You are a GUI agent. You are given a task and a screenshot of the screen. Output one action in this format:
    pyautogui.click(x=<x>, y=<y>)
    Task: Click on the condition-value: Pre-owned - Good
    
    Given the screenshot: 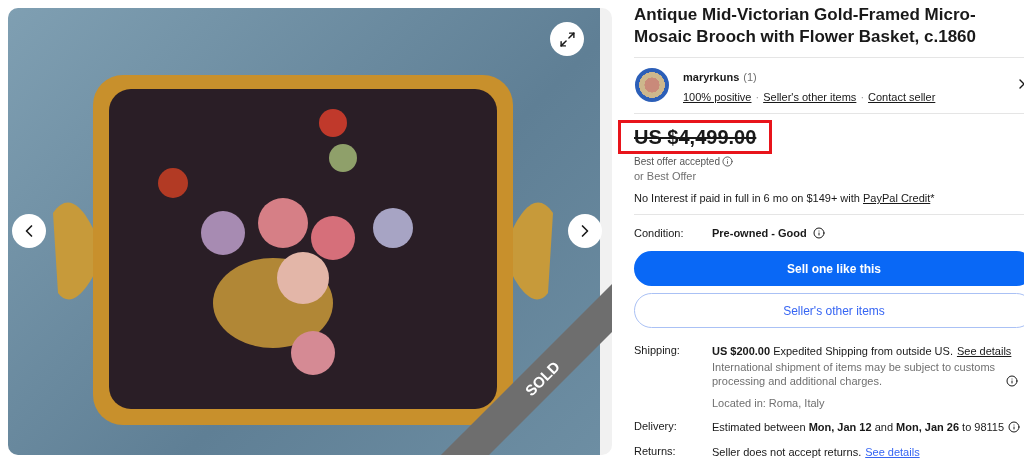 What is the action you would take?
    pyautogui.click(x=759, y=233)
    